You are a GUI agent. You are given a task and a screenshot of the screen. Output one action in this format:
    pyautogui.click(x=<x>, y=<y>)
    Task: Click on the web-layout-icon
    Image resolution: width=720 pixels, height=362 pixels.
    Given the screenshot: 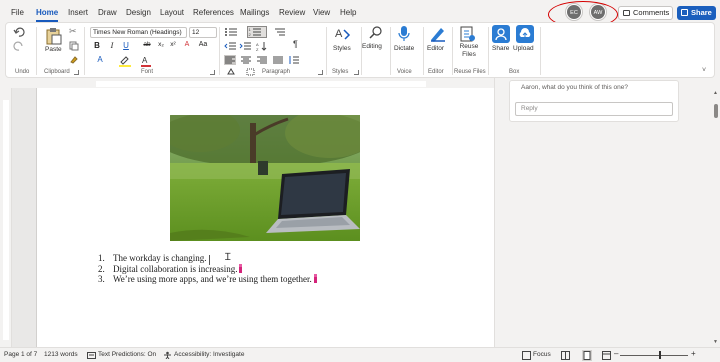 What is the action you would take?
    pyautogui.click(x=606, y=355)
    